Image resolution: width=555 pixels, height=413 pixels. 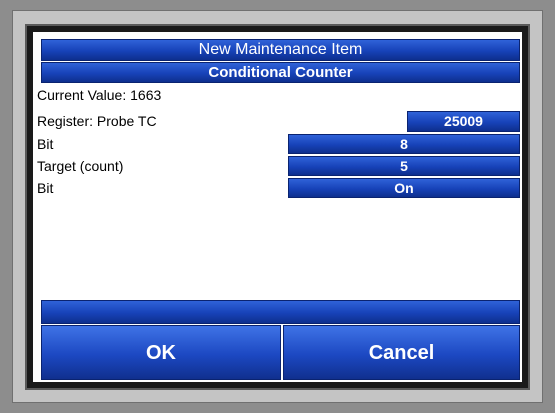 I want to click on ok-button: OK, so click(x=161, y=352).